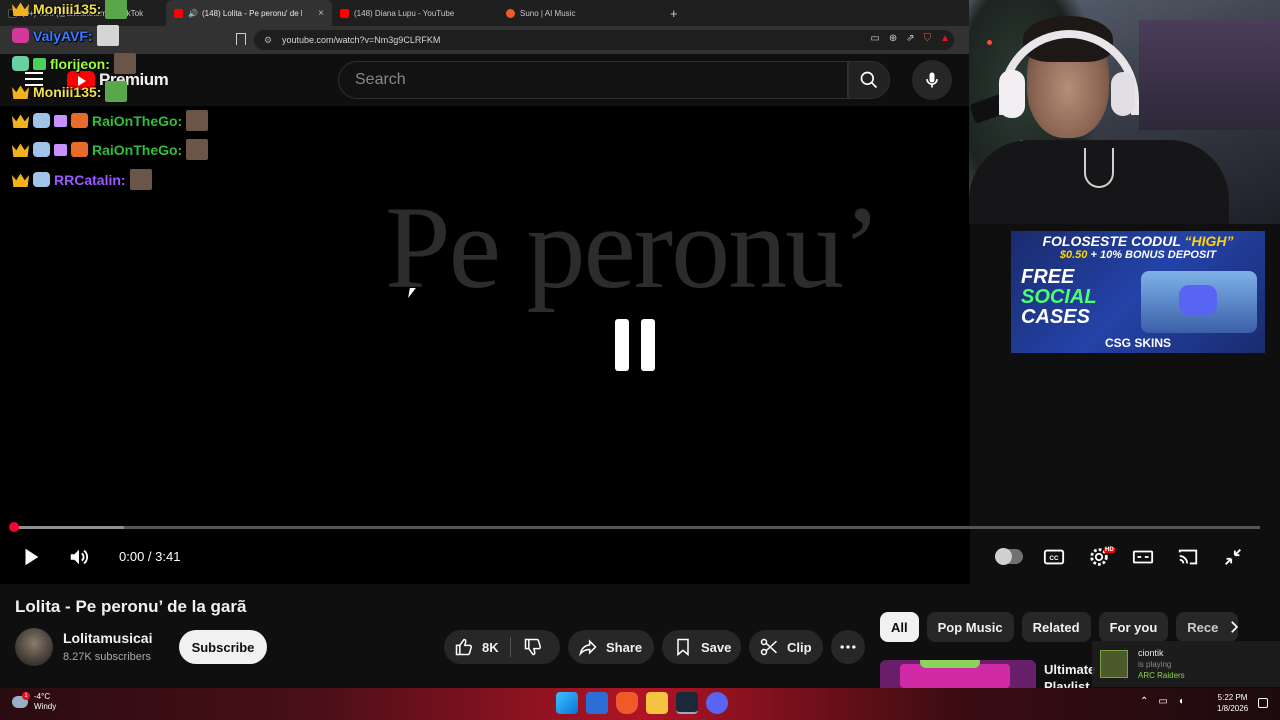 This screenshot has height=720, width=1280. I want to click on time-display: 0:00 / 3:41, so click(149, 556).